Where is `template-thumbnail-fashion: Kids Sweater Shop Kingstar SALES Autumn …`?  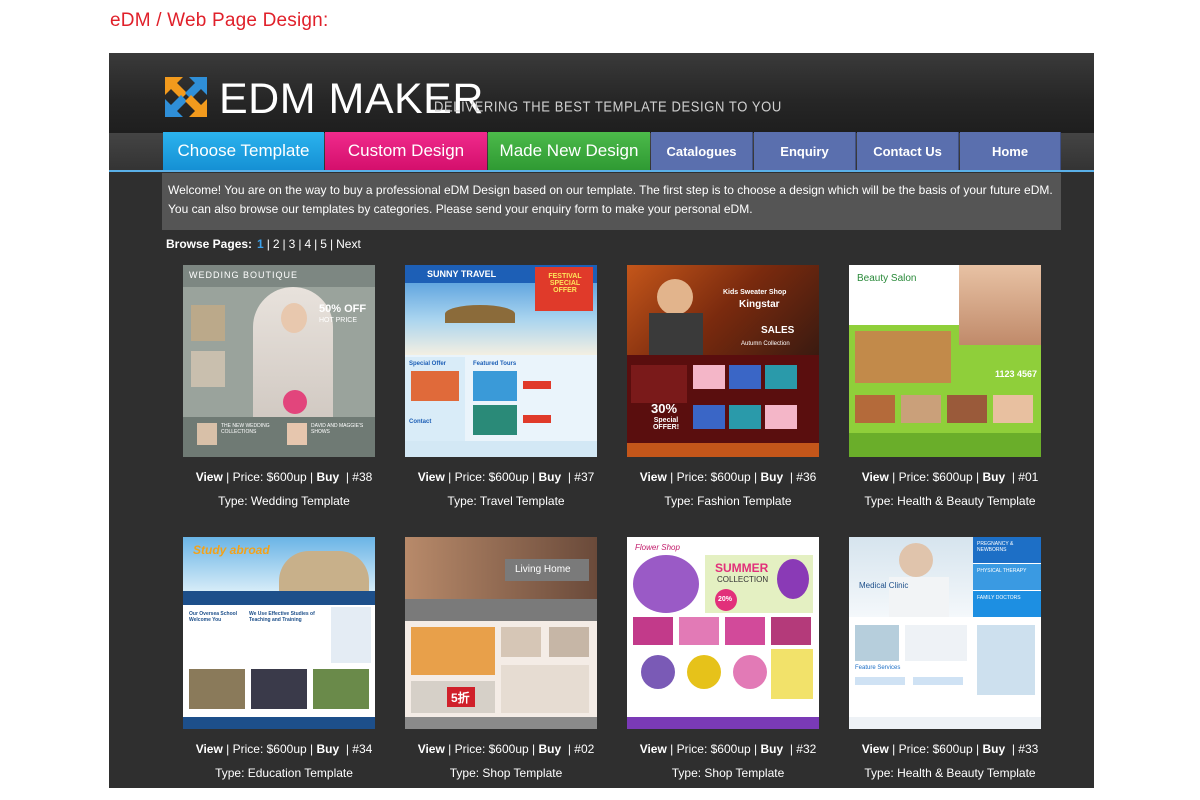 template-thumbnail-fashion: Kids Sweater Shop Kingstar SALES Autumn … is located at coordinates (723, 361).